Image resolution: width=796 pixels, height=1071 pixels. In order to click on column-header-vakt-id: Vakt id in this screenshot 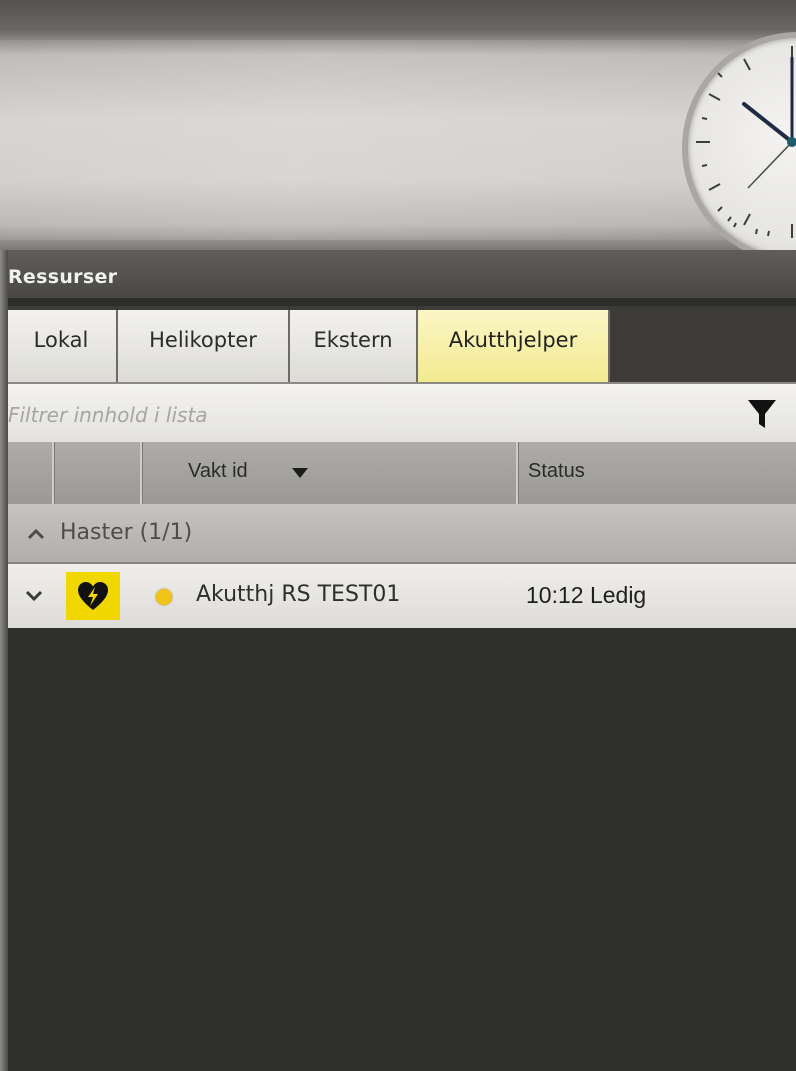, I will do `click(329, 473)`.